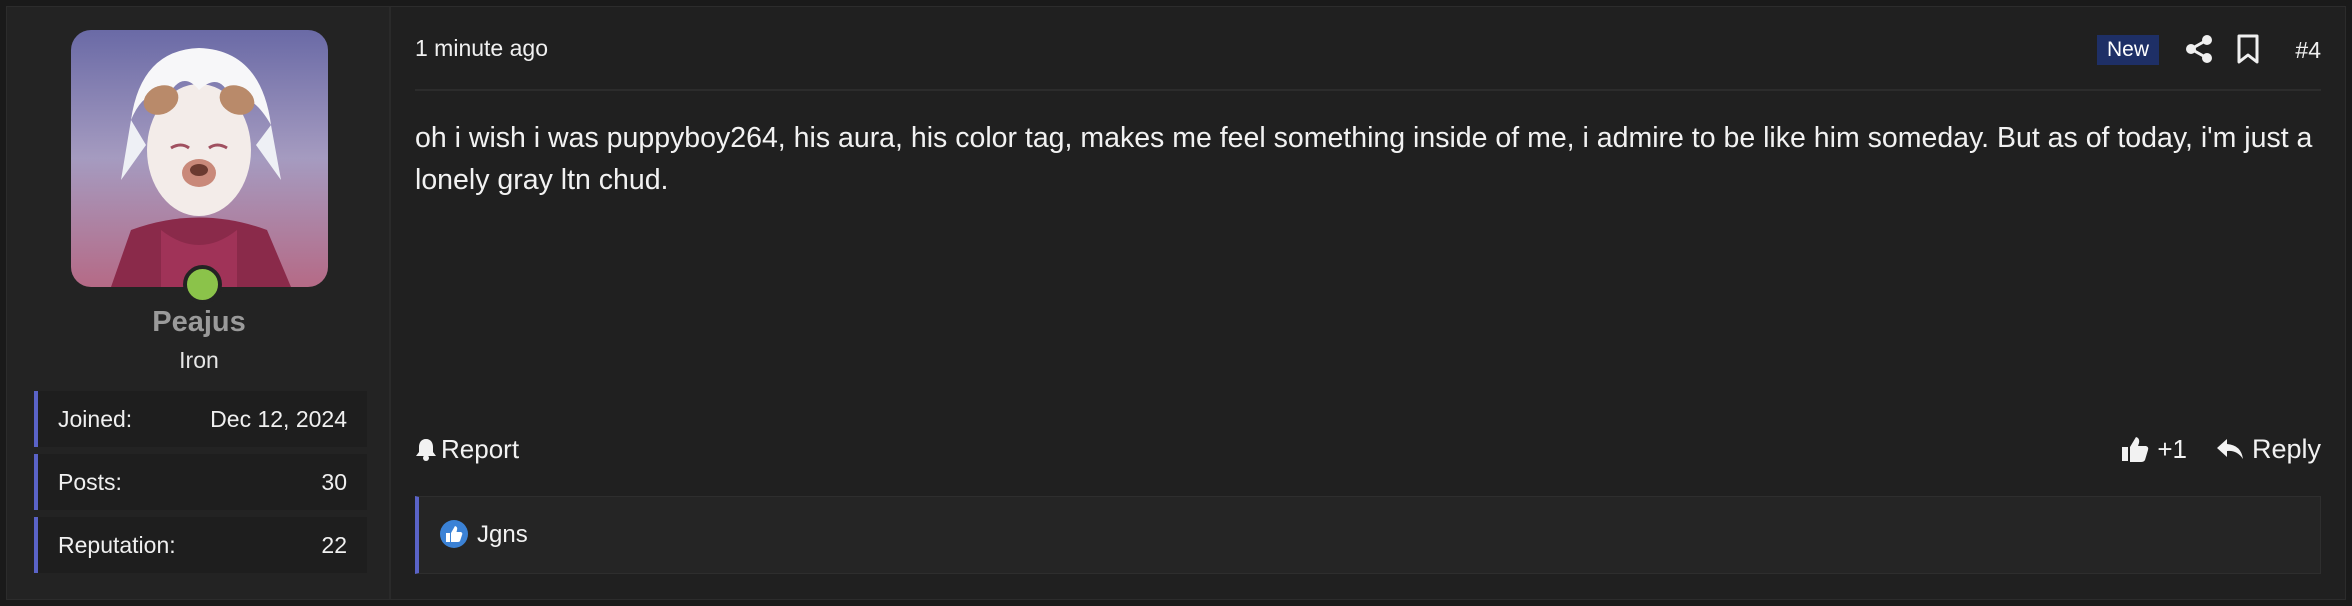  Describe the element at coordinates (2286, 448) in the screenshot. I see `reply-label: Reply` at that location.